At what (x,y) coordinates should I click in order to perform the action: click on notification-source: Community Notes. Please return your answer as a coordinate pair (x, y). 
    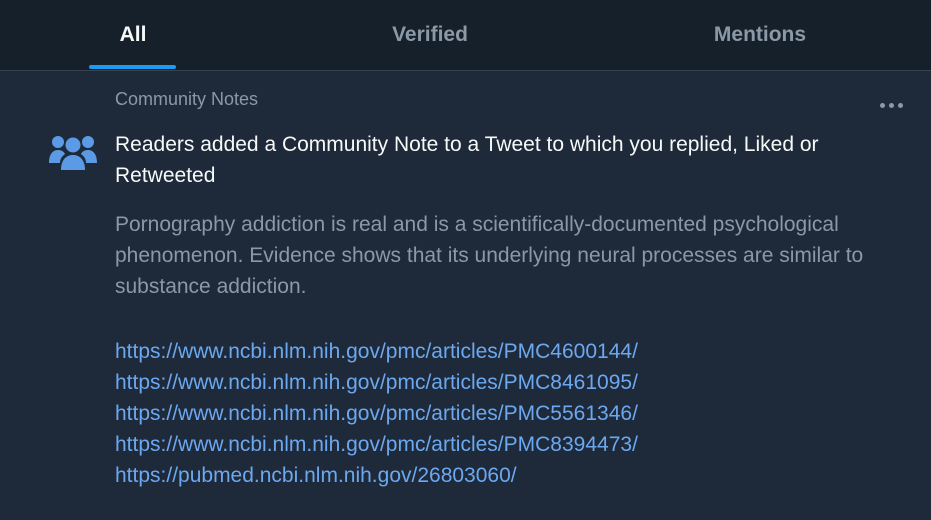
    Looking at the image, I should click on (187, 99).